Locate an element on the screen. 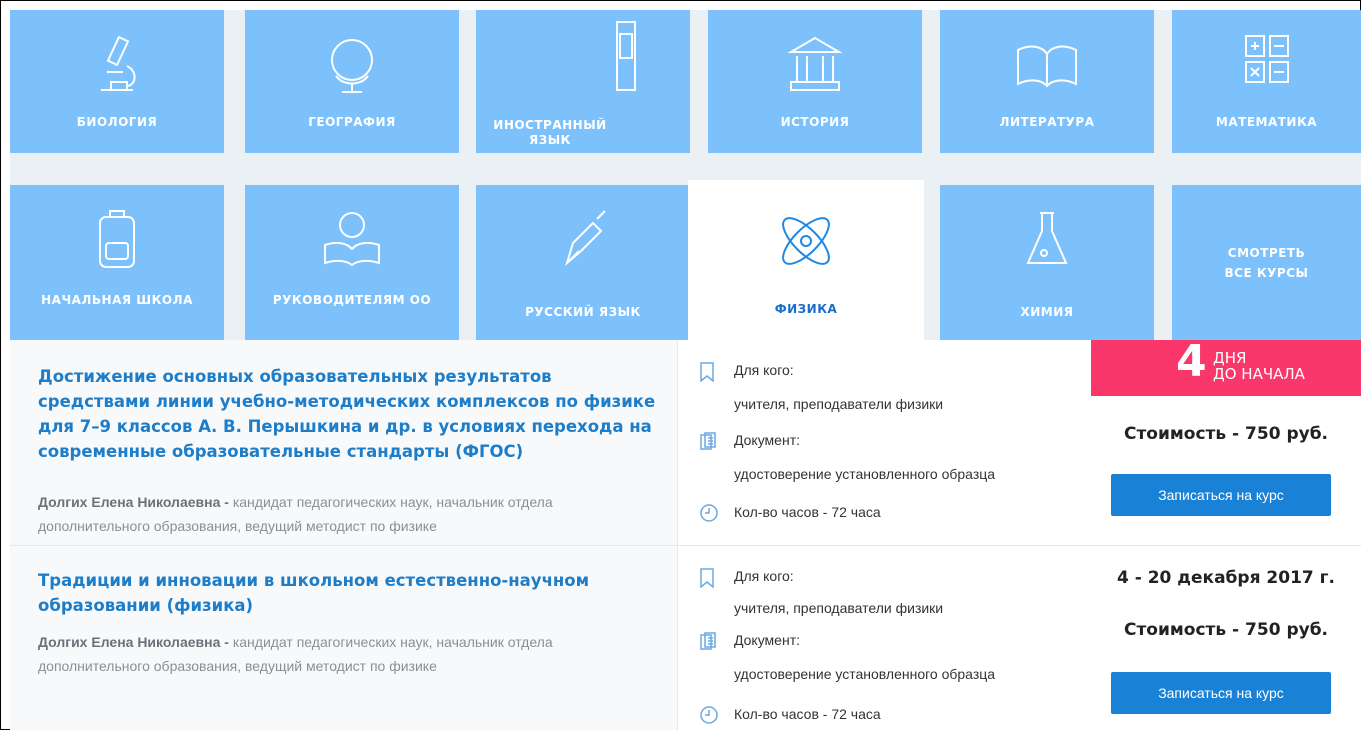  flask-icon is located at coordinates (1047, 238).